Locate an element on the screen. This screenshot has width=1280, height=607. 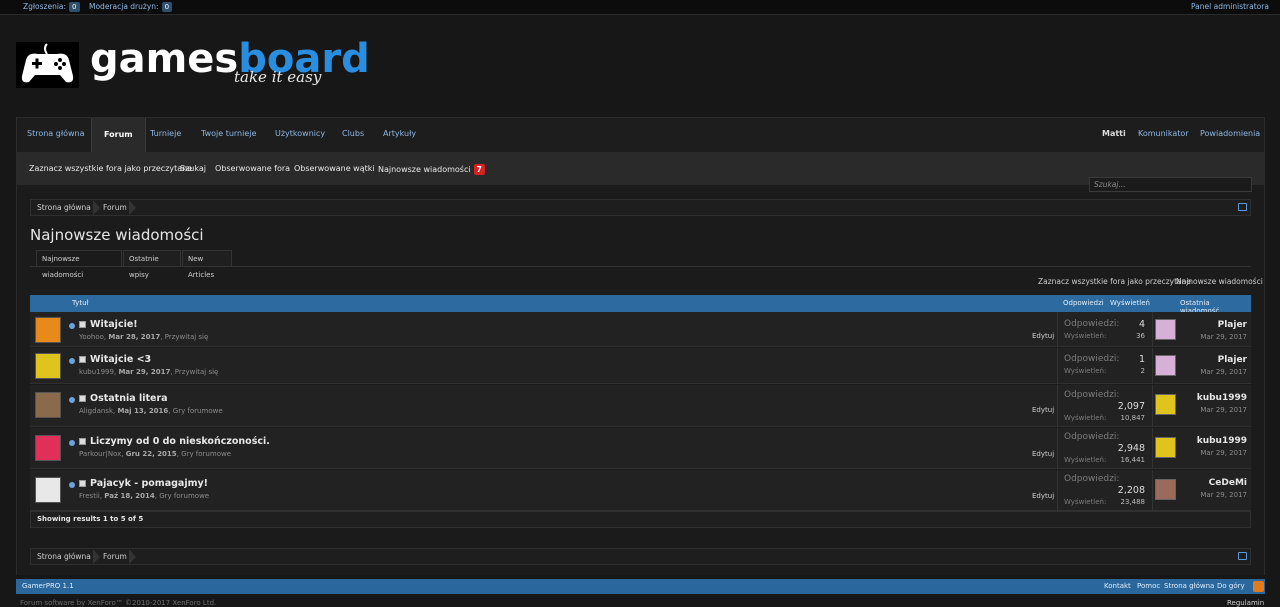
subnav-new-posts-label: Najnowsze wiadomości is located at coordinates (424, 169).